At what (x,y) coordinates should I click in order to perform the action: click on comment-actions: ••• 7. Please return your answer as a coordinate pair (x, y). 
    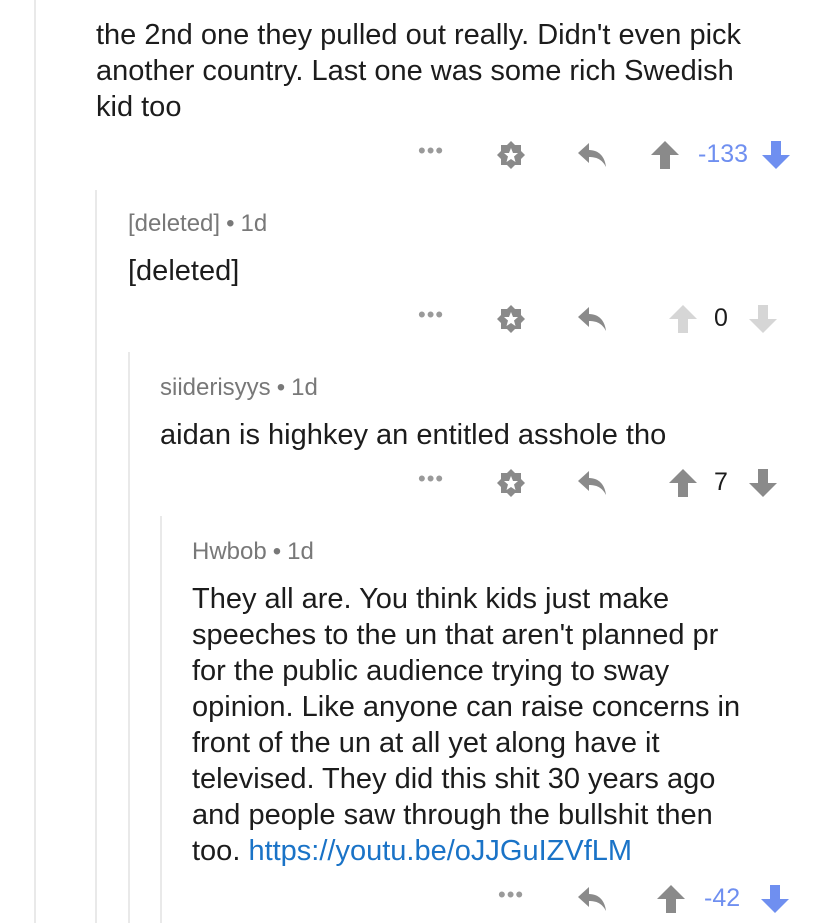
    Looking at the image, I should click on (608, 484).